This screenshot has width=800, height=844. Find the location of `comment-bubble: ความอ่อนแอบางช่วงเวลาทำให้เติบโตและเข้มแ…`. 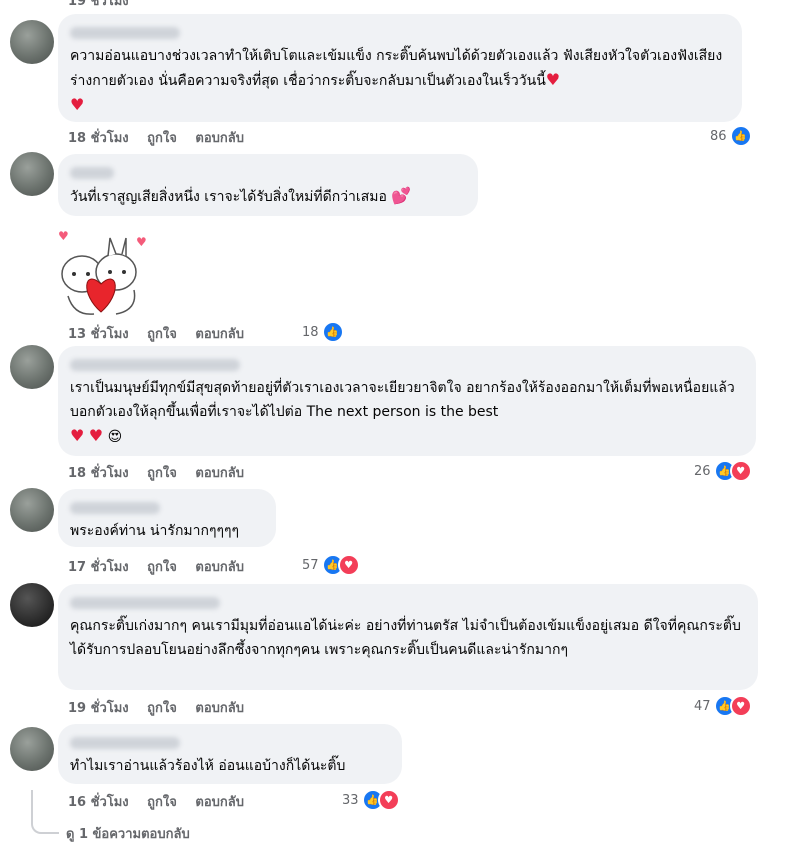

comment-bubble: ความอ่อนแอบางช่วงเวลาทำให้เติบโตและเข้มแ… is located at coordinates (400, 68).